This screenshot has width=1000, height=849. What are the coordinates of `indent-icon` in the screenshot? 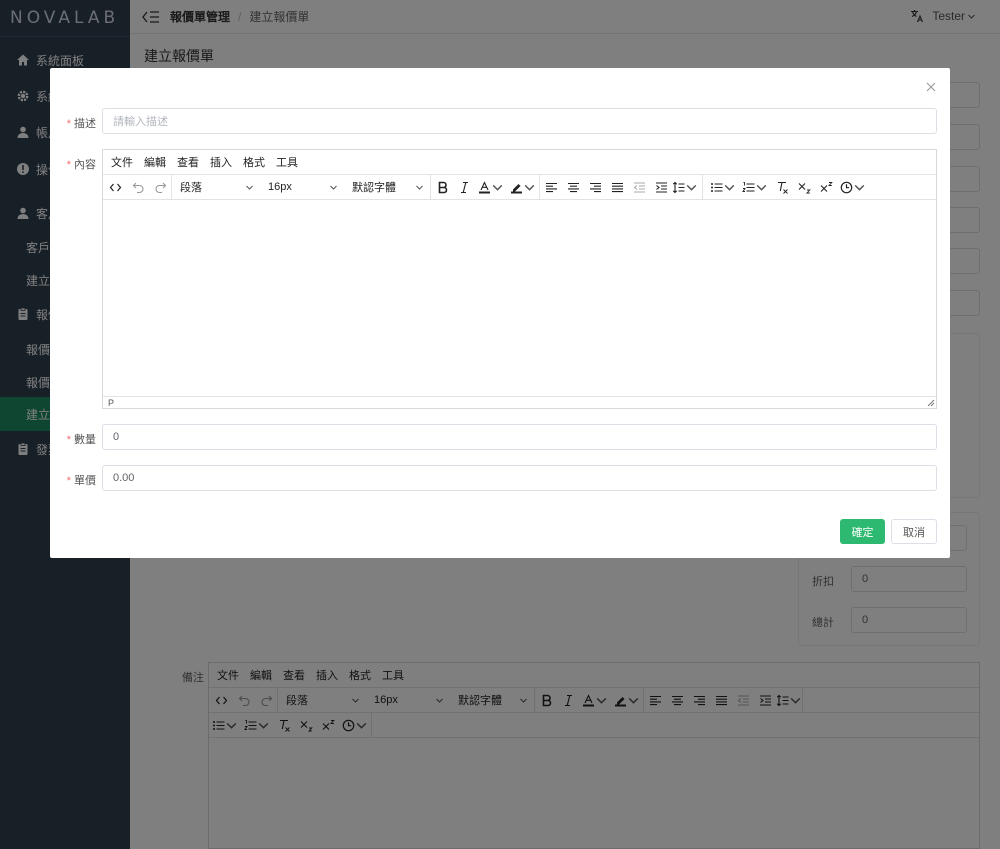 It's located at (661, 187).